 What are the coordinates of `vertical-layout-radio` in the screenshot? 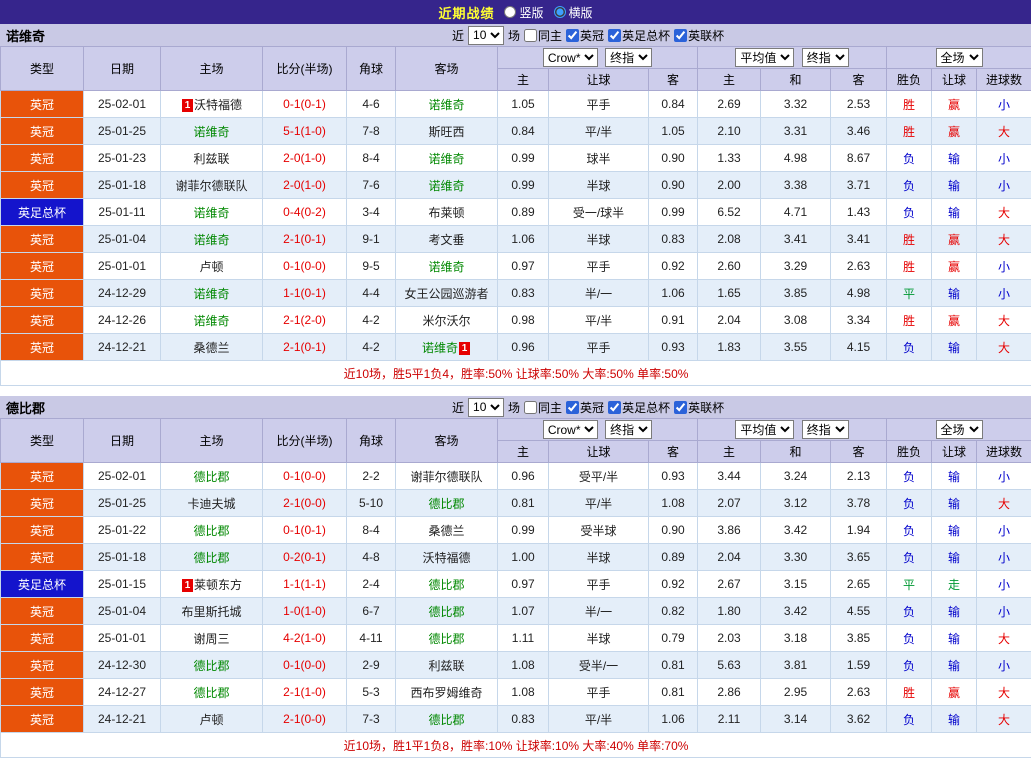 It's located at (510, 12).